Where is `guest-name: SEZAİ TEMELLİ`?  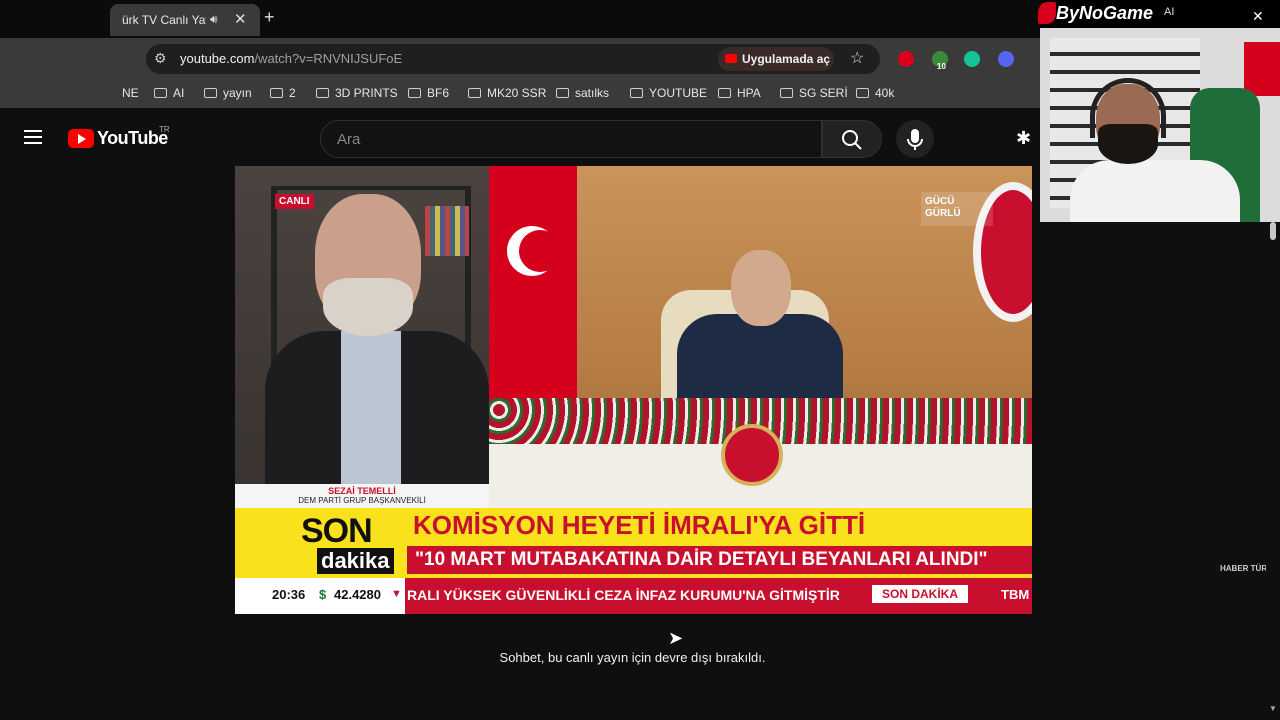
guest-name: SEZAİ TEMELLİ is located at coordinates (362, 491).